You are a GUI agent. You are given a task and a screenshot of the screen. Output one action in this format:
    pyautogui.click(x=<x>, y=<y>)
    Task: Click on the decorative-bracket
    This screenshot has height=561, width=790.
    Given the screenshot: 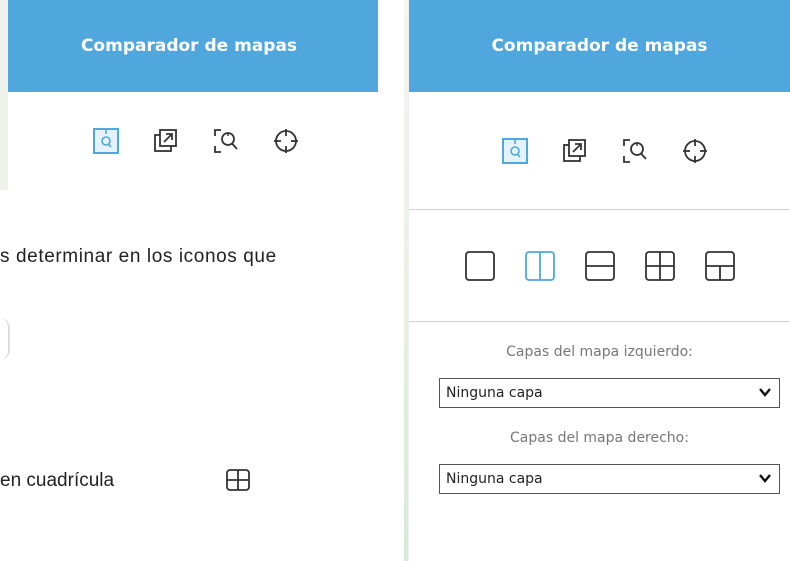 What is the action you would take?
    pyautogui.click(x=5, y=339)
    